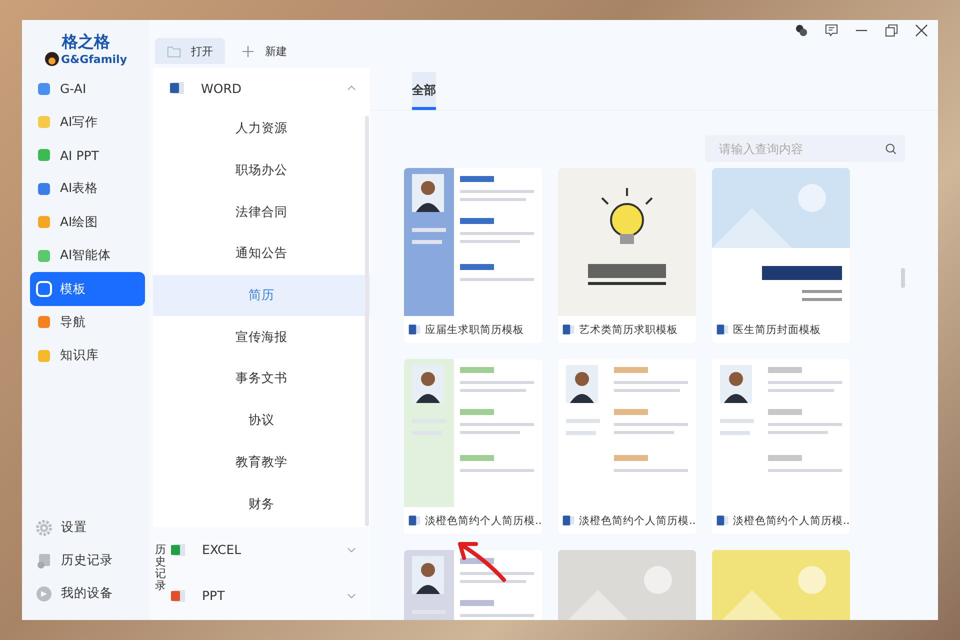  I want to click on category-header: WORD, so click(261, 88).